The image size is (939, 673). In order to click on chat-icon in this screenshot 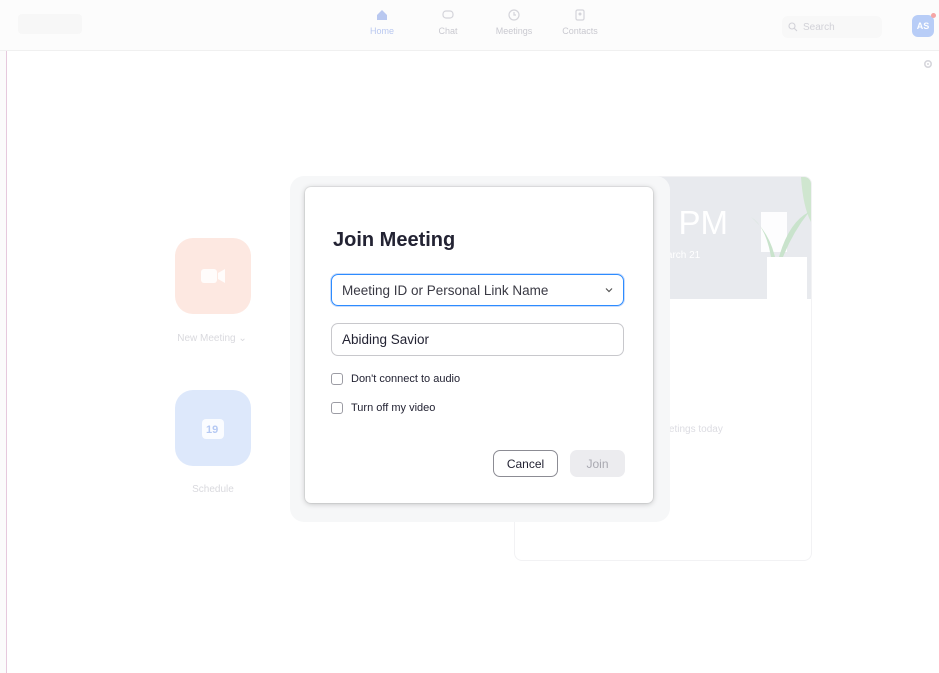, I will do `click(448, 14)`.